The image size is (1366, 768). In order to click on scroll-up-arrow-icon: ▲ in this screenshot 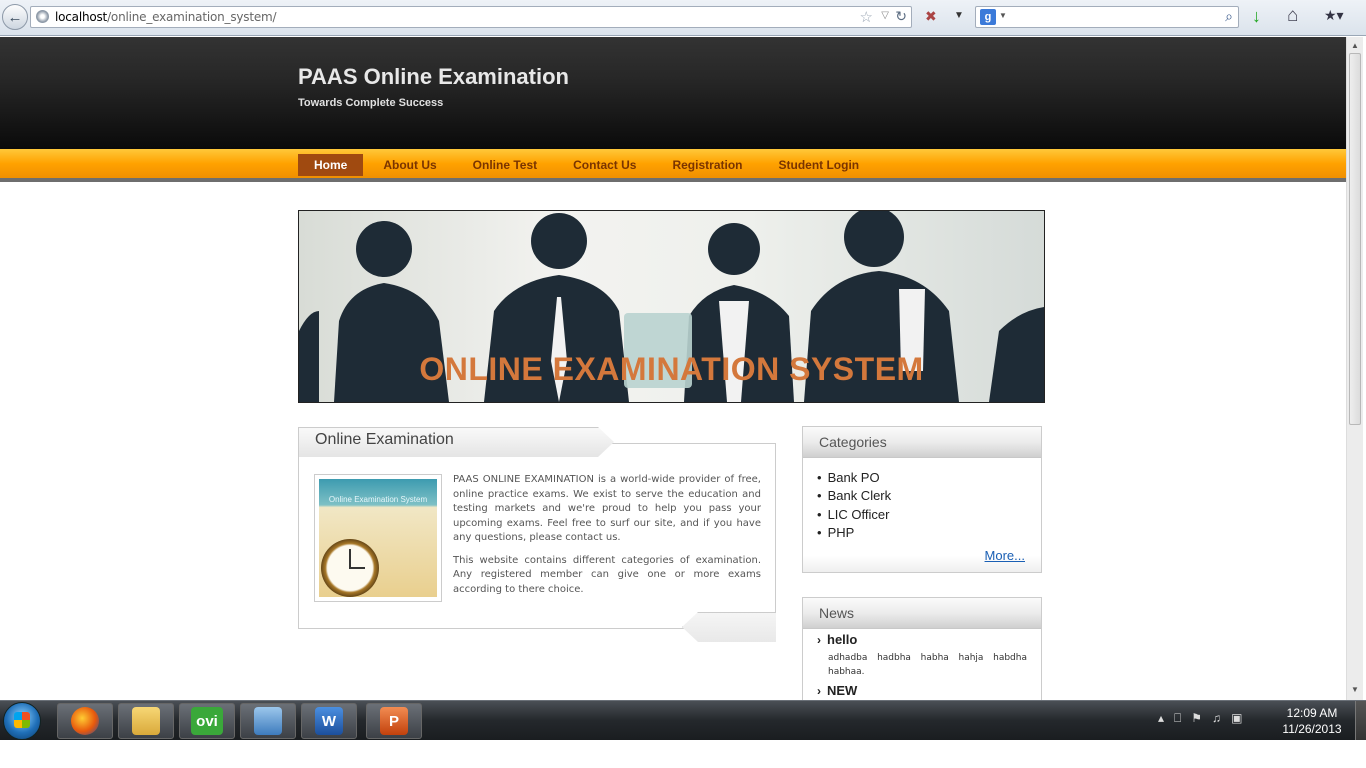, I will do `click(1355, 45)`.